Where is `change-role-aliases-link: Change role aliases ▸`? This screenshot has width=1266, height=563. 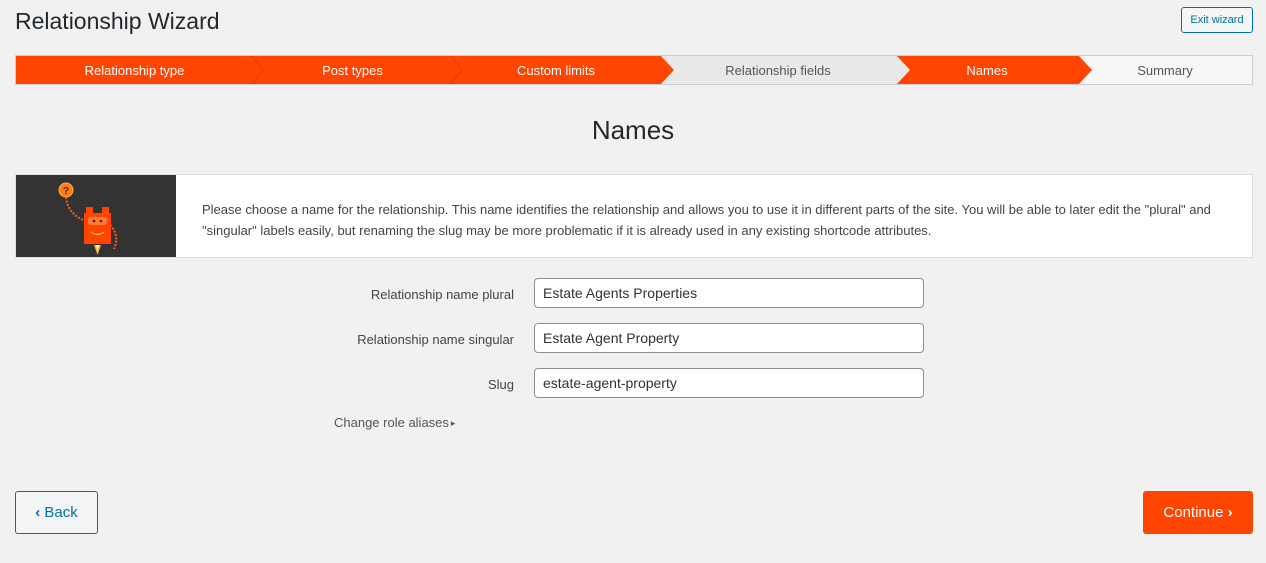
change-role-aliases-link: Change role aliases ▸ is located at coordinates (394, 422).